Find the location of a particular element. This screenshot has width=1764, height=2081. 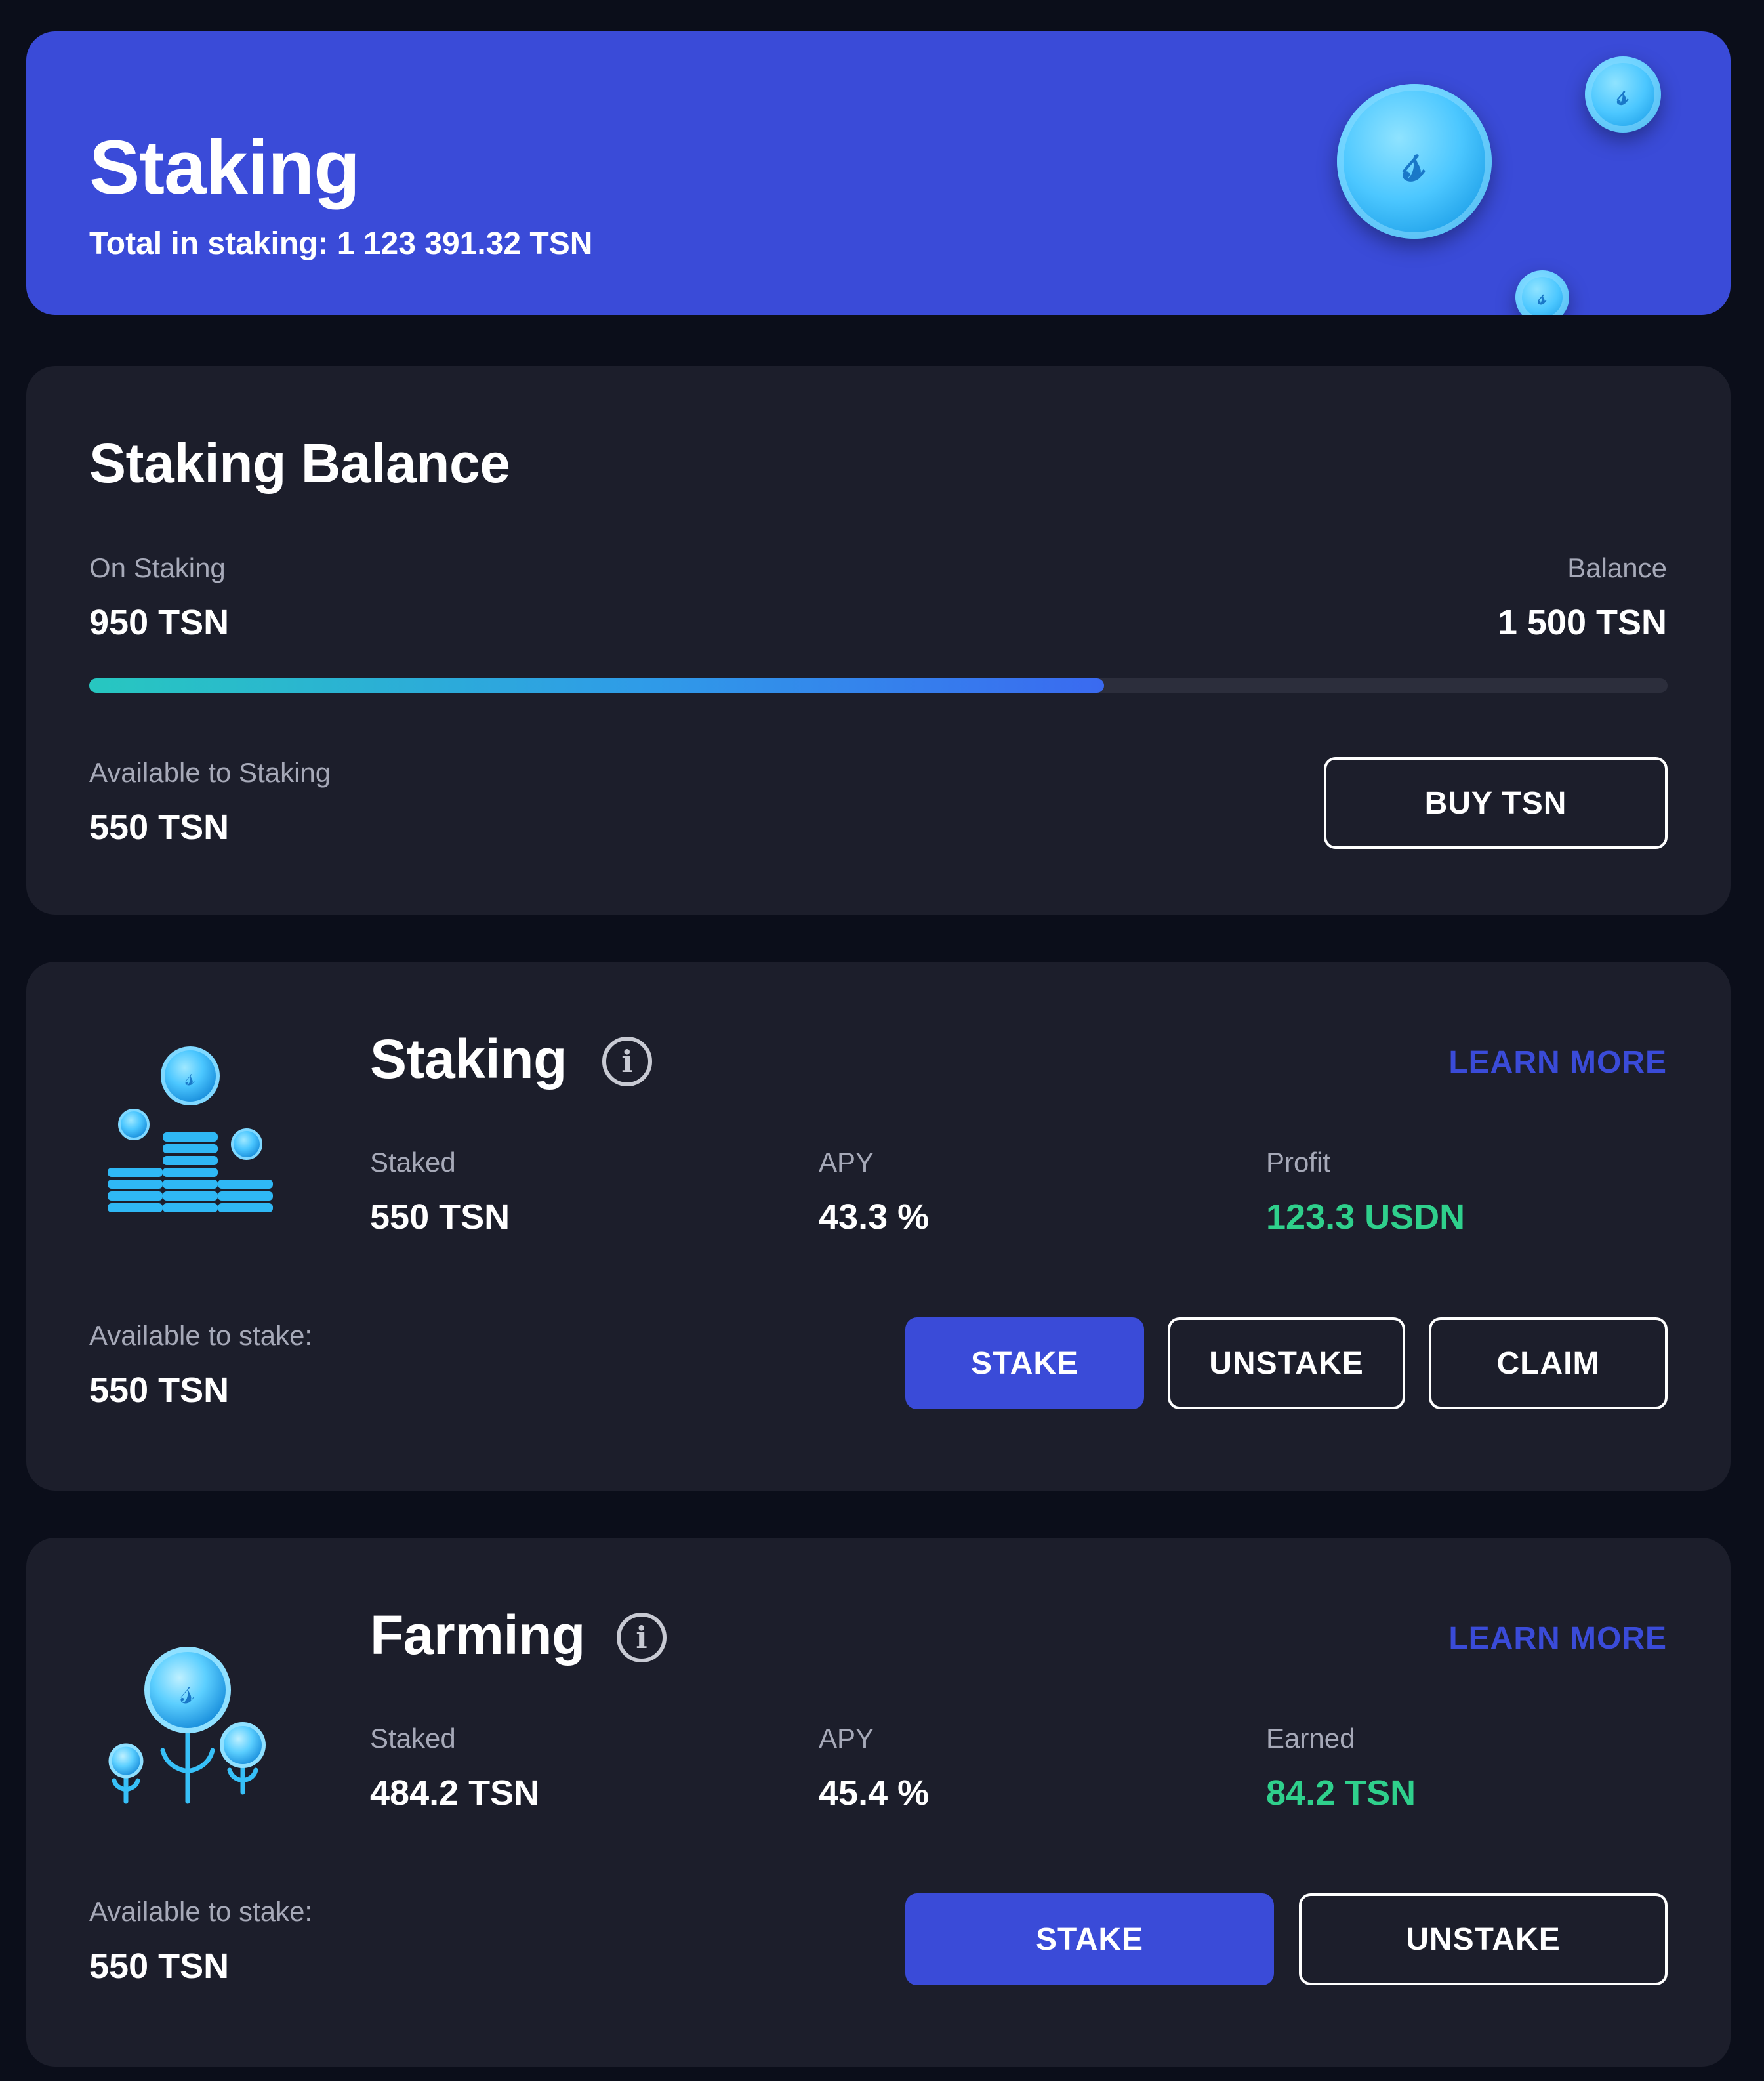

farming-apy-value: 45.4 % is located at coordinates (874, 1793).